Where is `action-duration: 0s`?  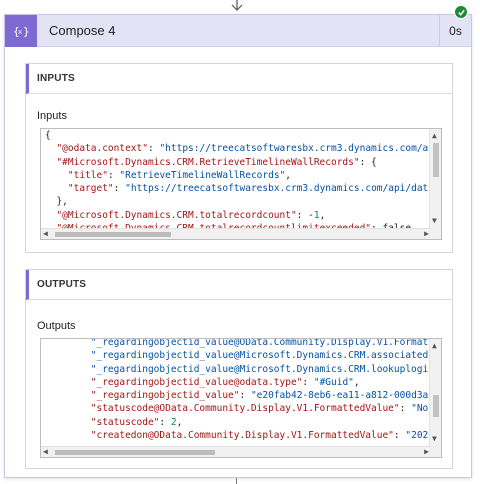 action-duration: 0s is located at coordinates (455, 31).